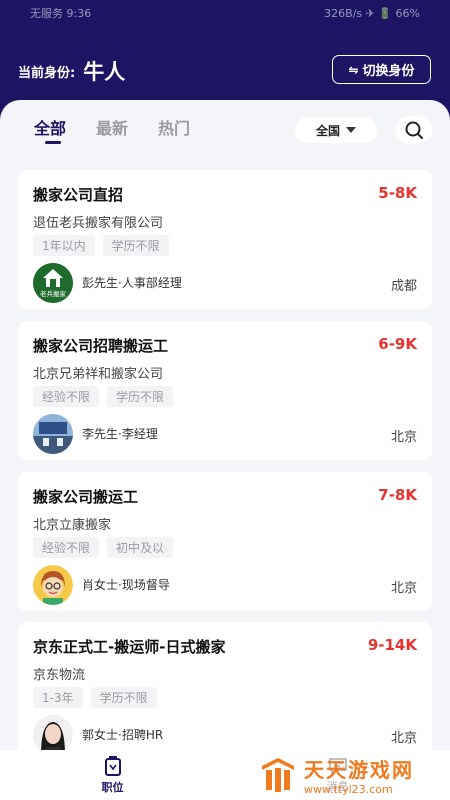 Image resolution: width=450 pixels, height=800 pixels. What do you see at coordinates (101, 346) in the screenshot?
I see `job-title: 搬家公司招聘搬运工` at bounding box center [101, 346].